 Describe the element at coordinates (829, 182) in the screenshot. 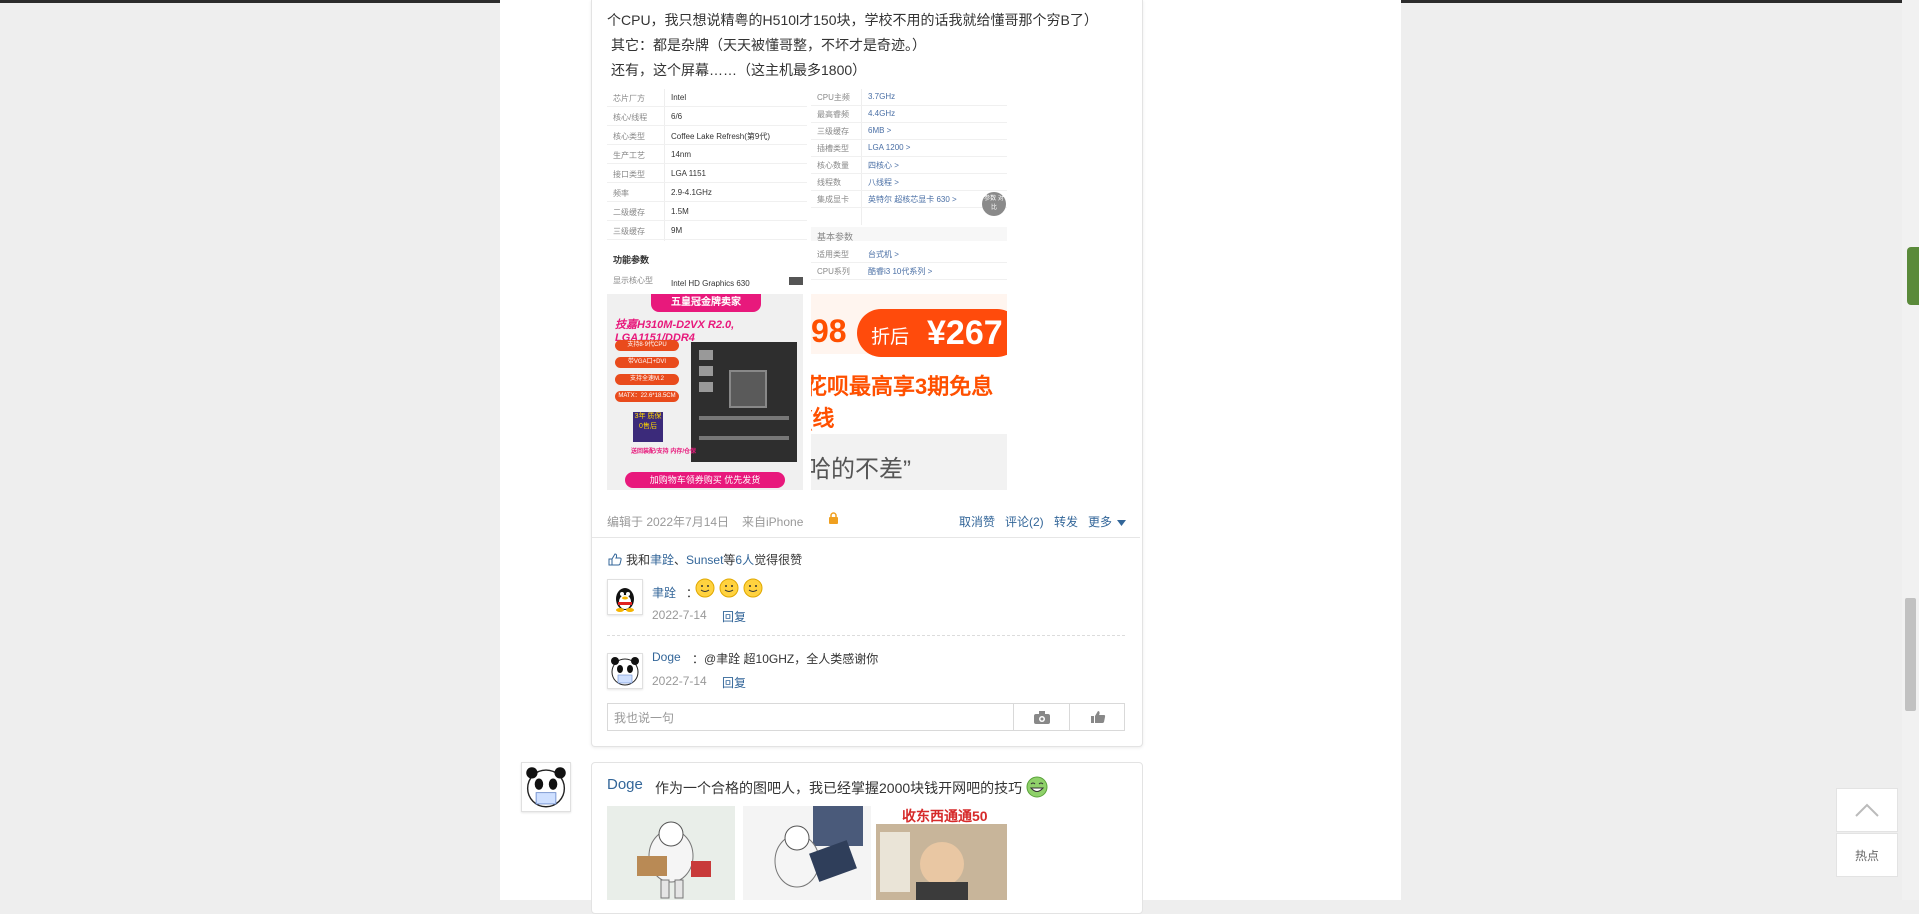

I see `spec-key: 线程数` at that location.